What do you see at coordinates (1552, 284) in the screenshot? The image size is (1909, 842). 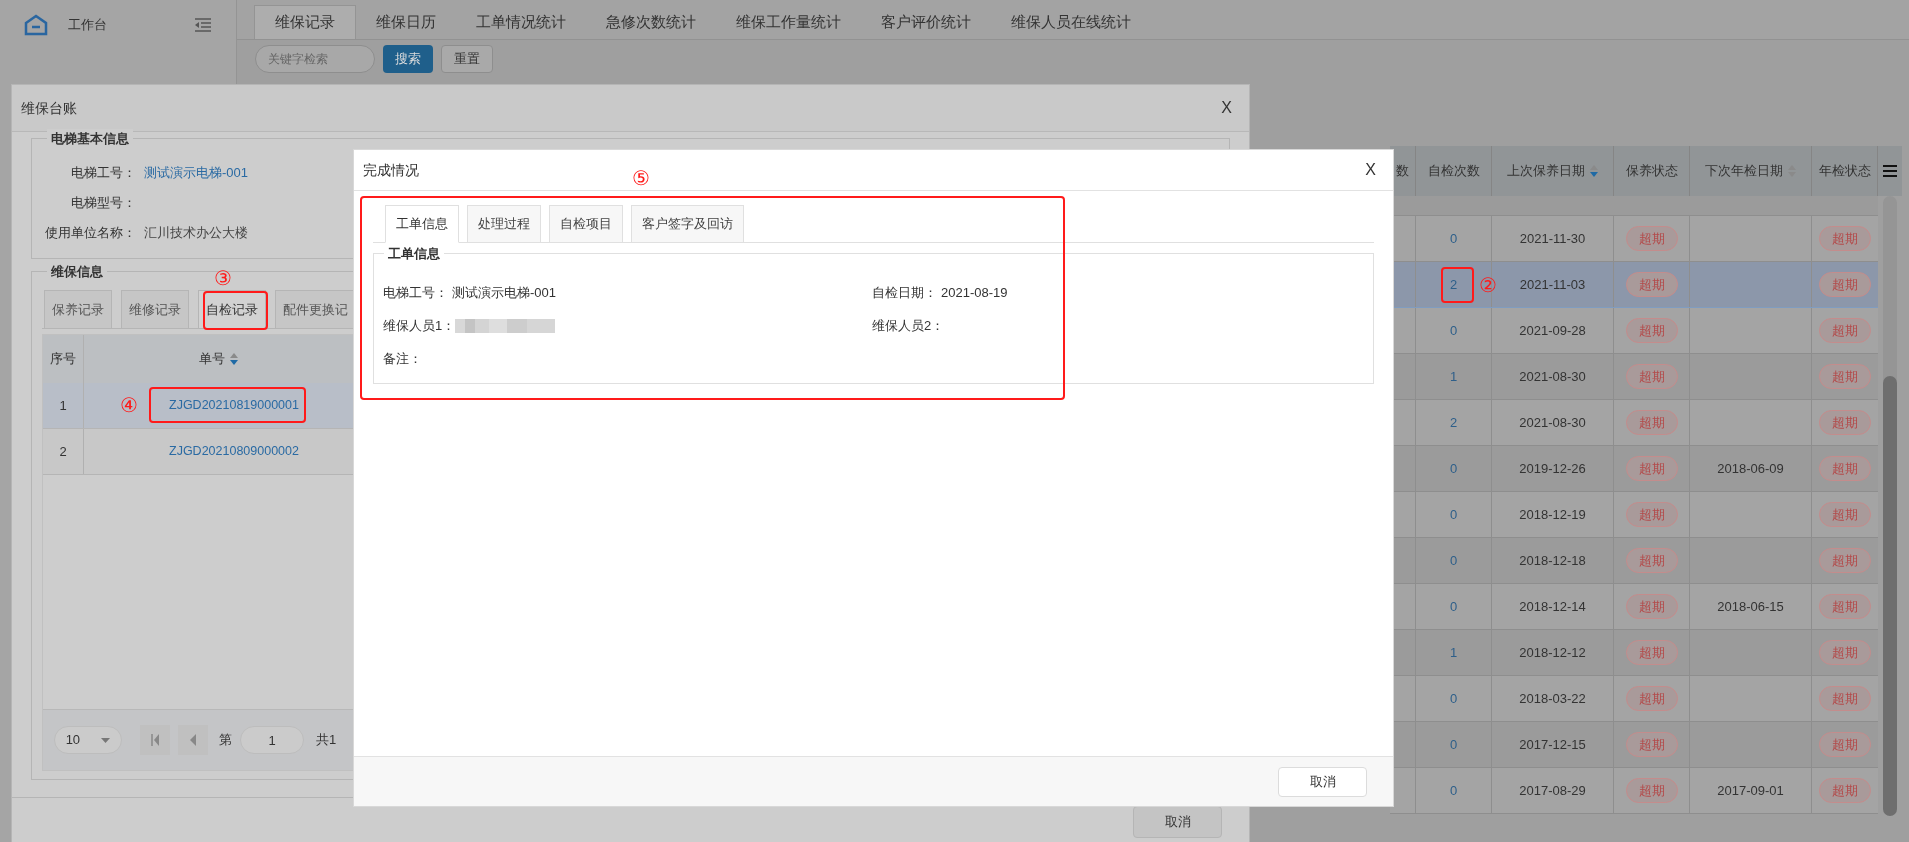 I see `table-cell-text: 2021-11-03` at bounding box center [1552, 284].